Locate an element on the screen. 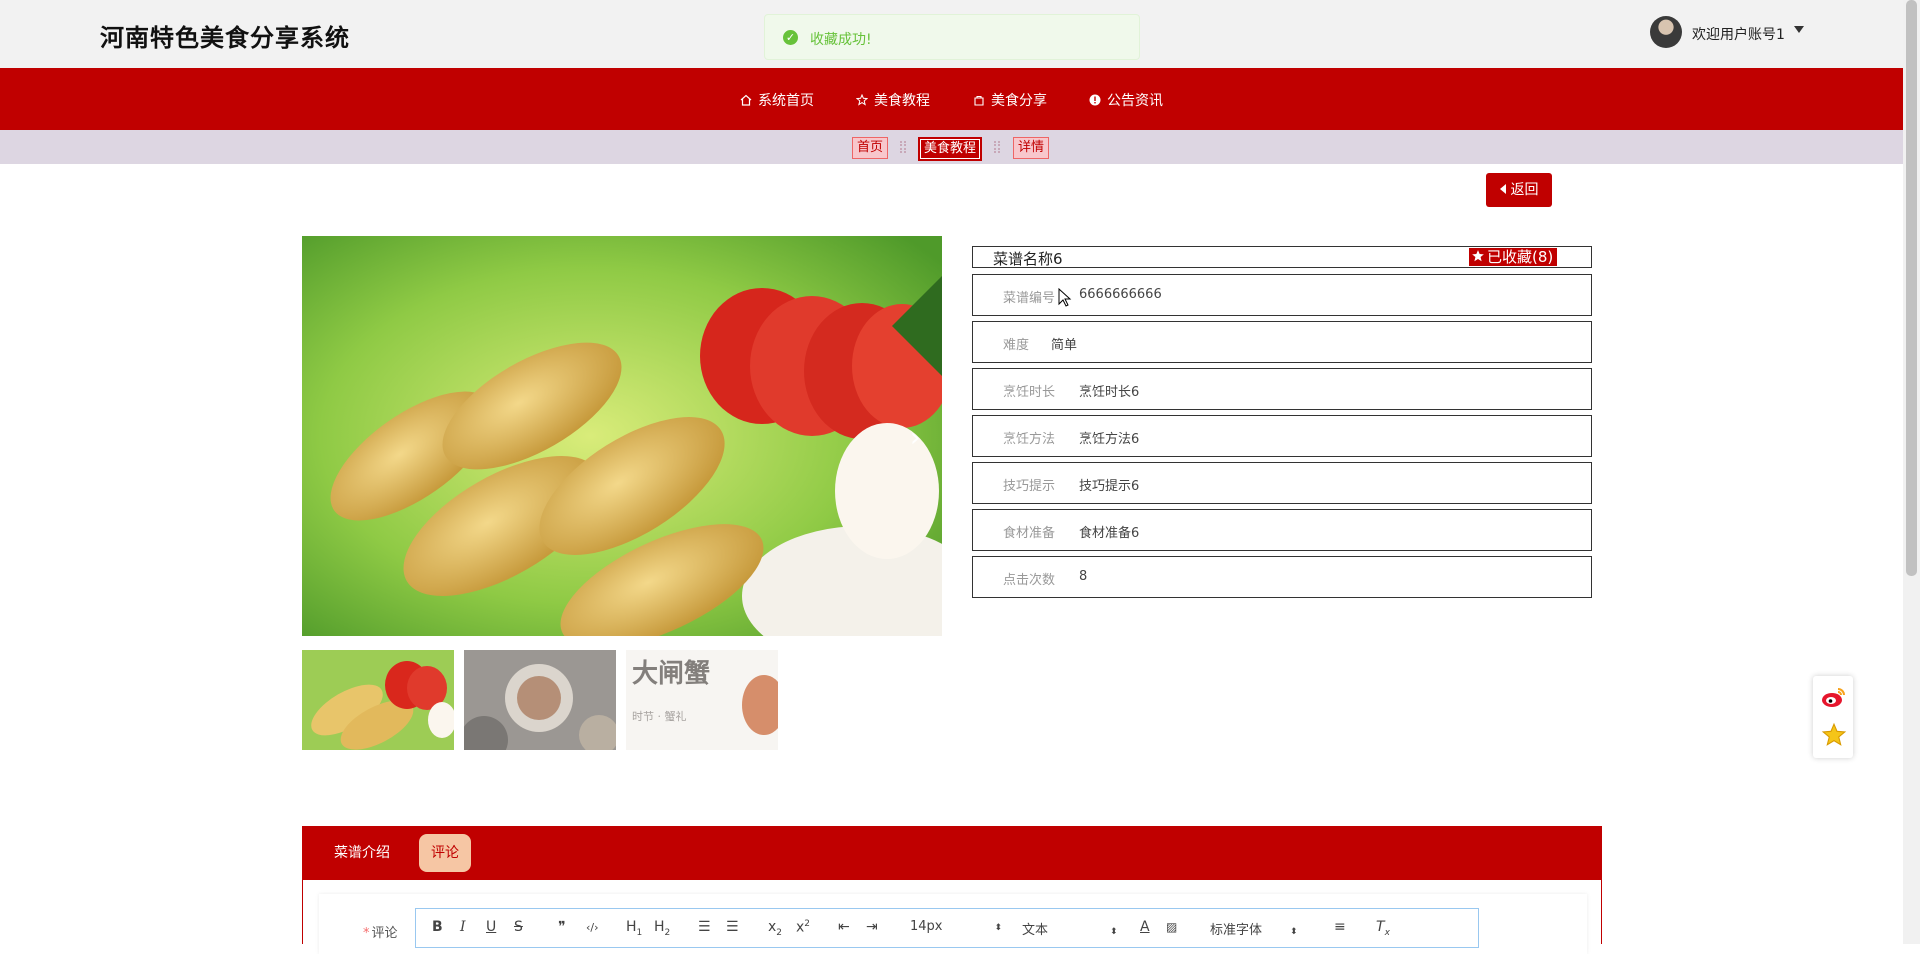  favorite-button: 已收藏(8) is located at coordinates (1513, 257).